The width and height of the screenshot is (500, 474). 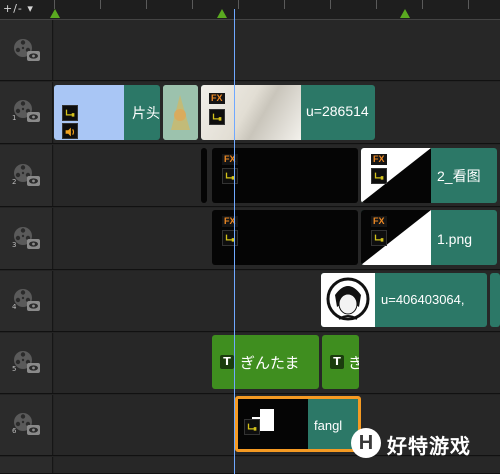 What do you see at coordinates (250, 239) in the screenshot?
I see `track-row: 3 FX FX 1.png` at bounding box center [250, 239].